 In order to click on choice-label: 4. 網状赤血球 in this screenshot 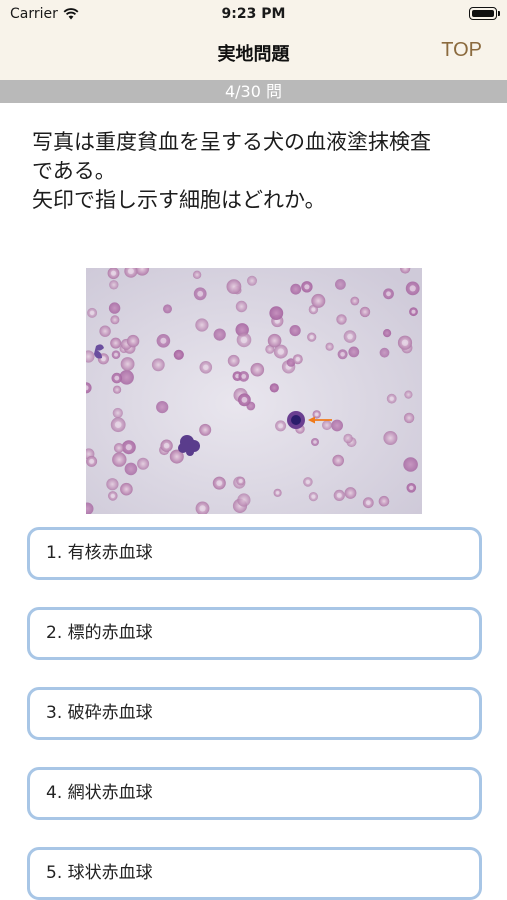, I will do `click(99, 793)`.